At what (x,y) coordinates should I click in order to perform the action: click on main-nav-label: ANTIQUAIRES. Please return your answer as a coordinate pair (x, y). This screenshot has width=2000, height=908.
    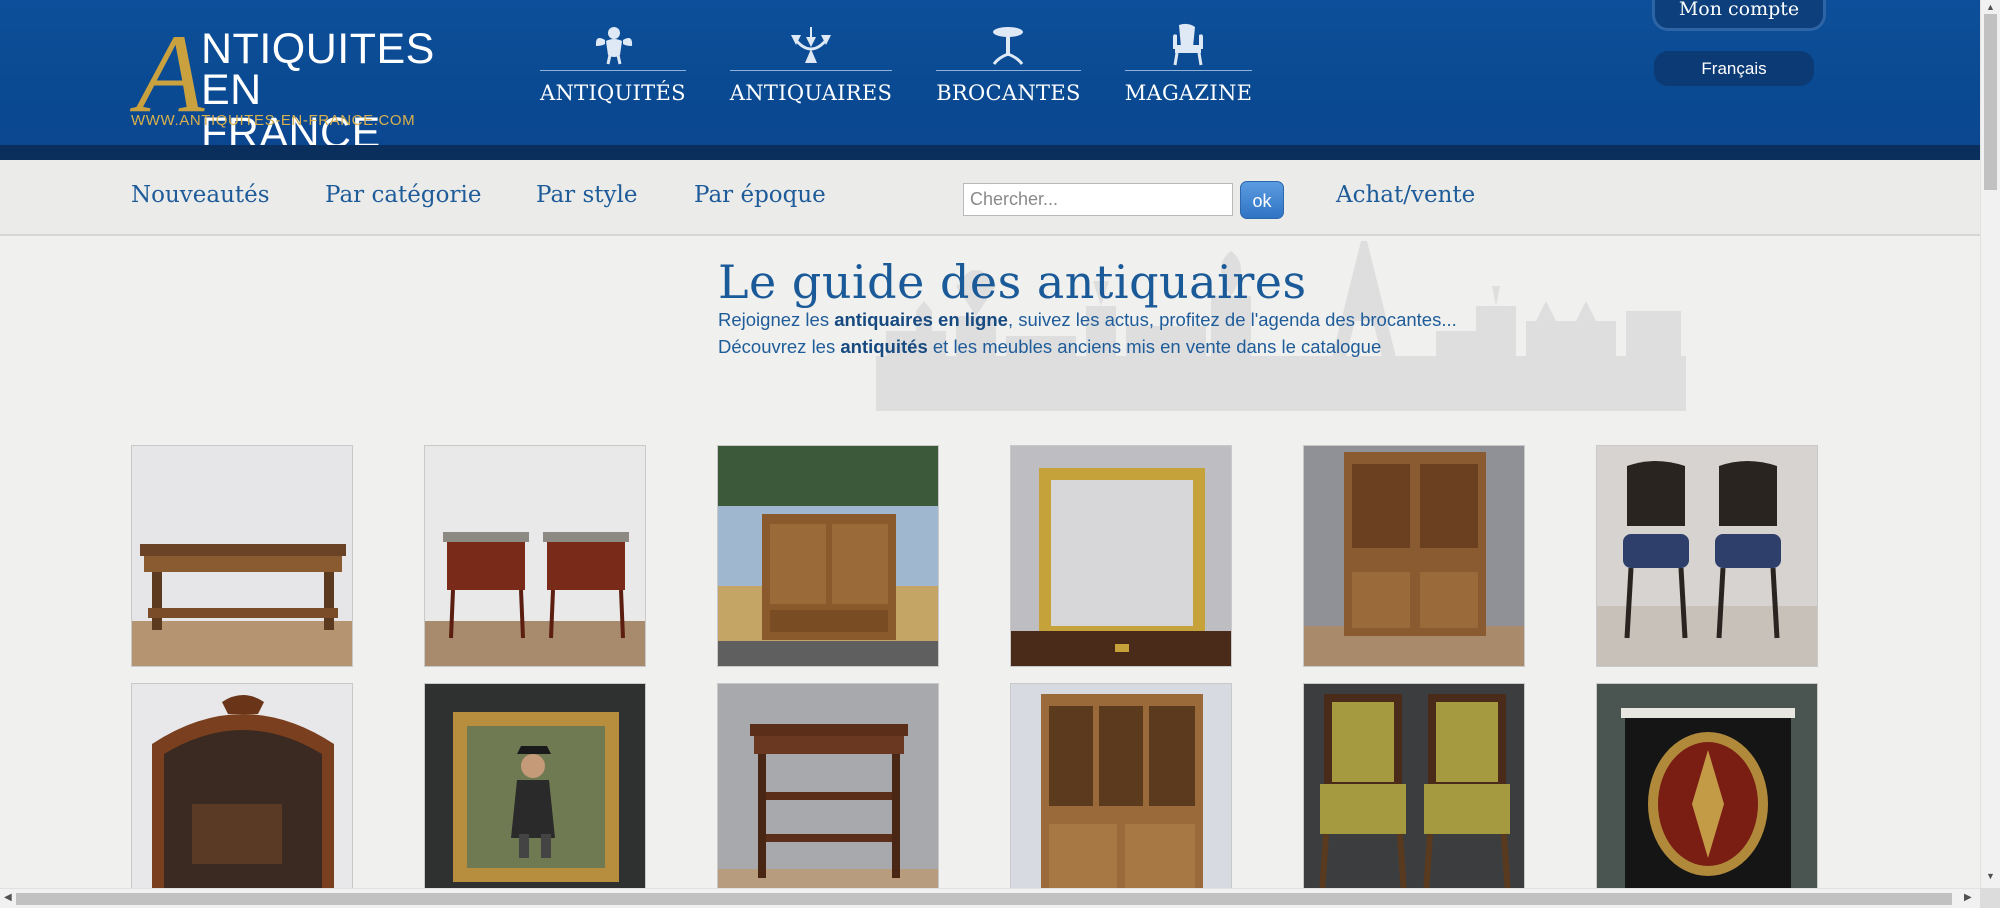
    Looking at the image, I should click on (811, 93).